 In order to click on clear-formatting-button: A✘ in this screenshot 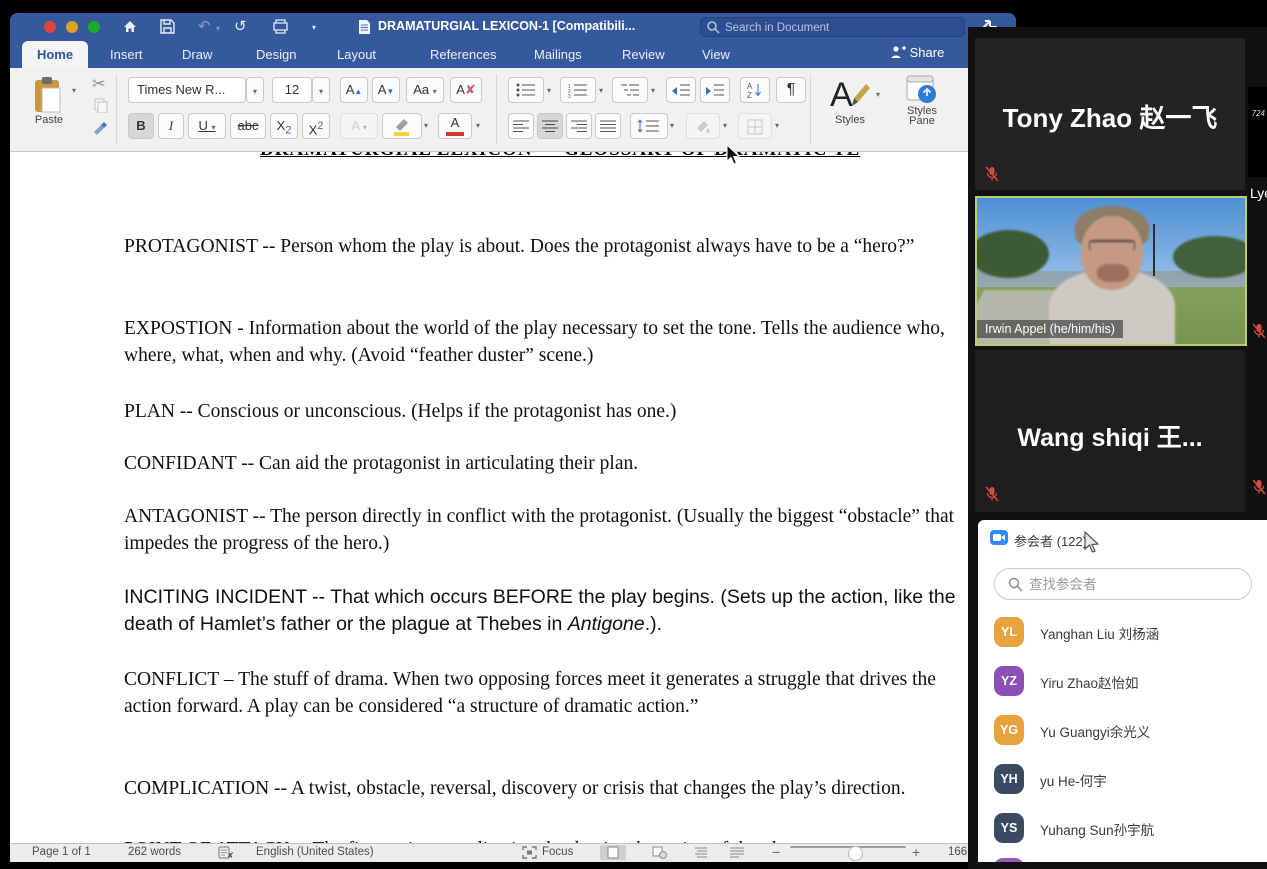, I will do `click(466, 90)`.